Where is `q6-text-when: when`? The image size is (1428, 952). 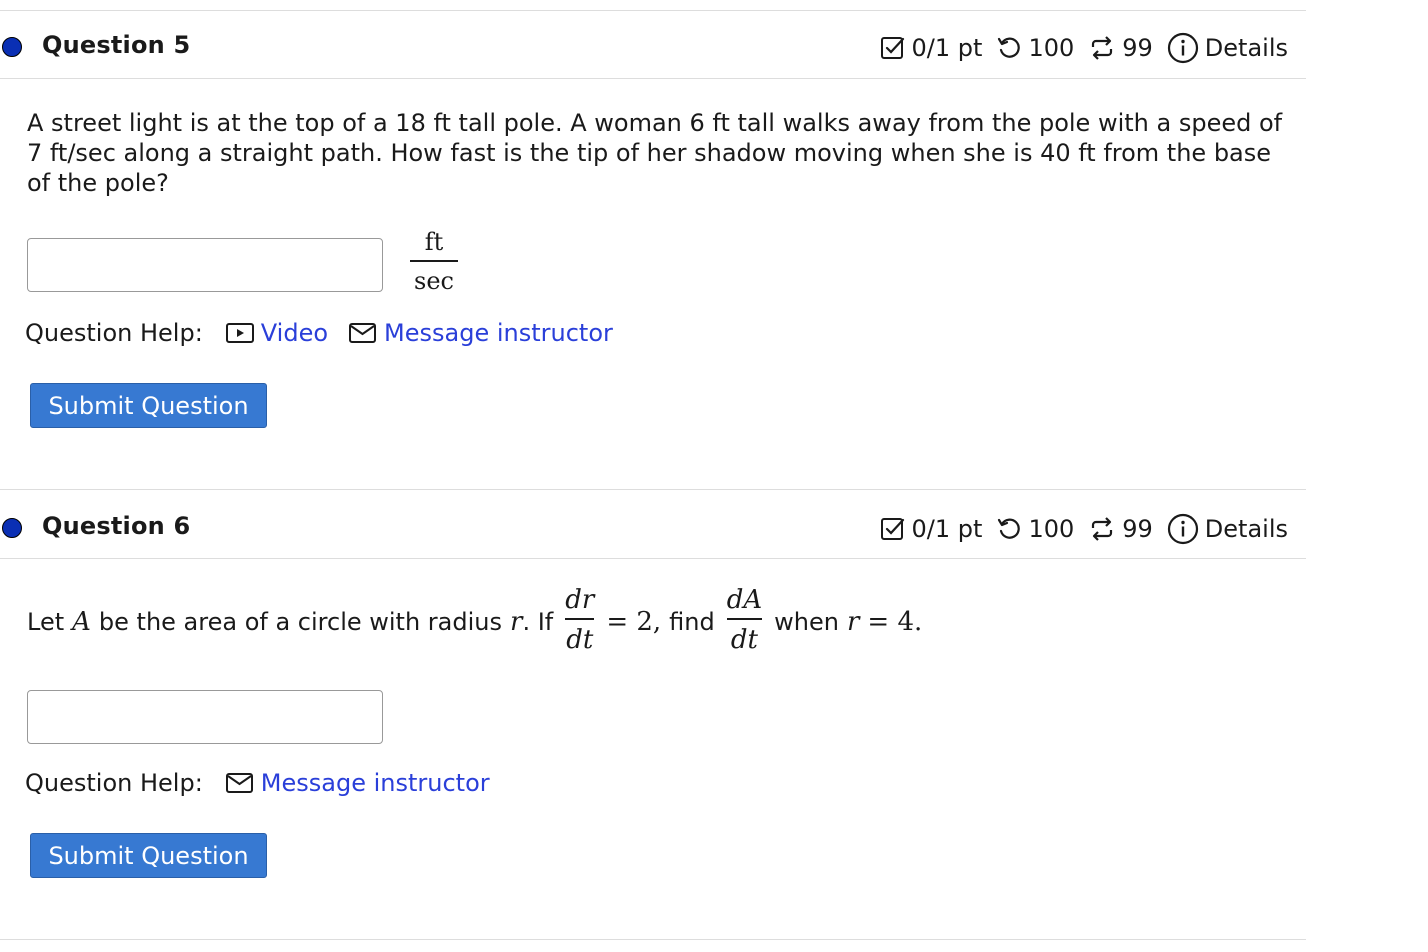
q6-text-when: when is located at coordinates (806, 622).